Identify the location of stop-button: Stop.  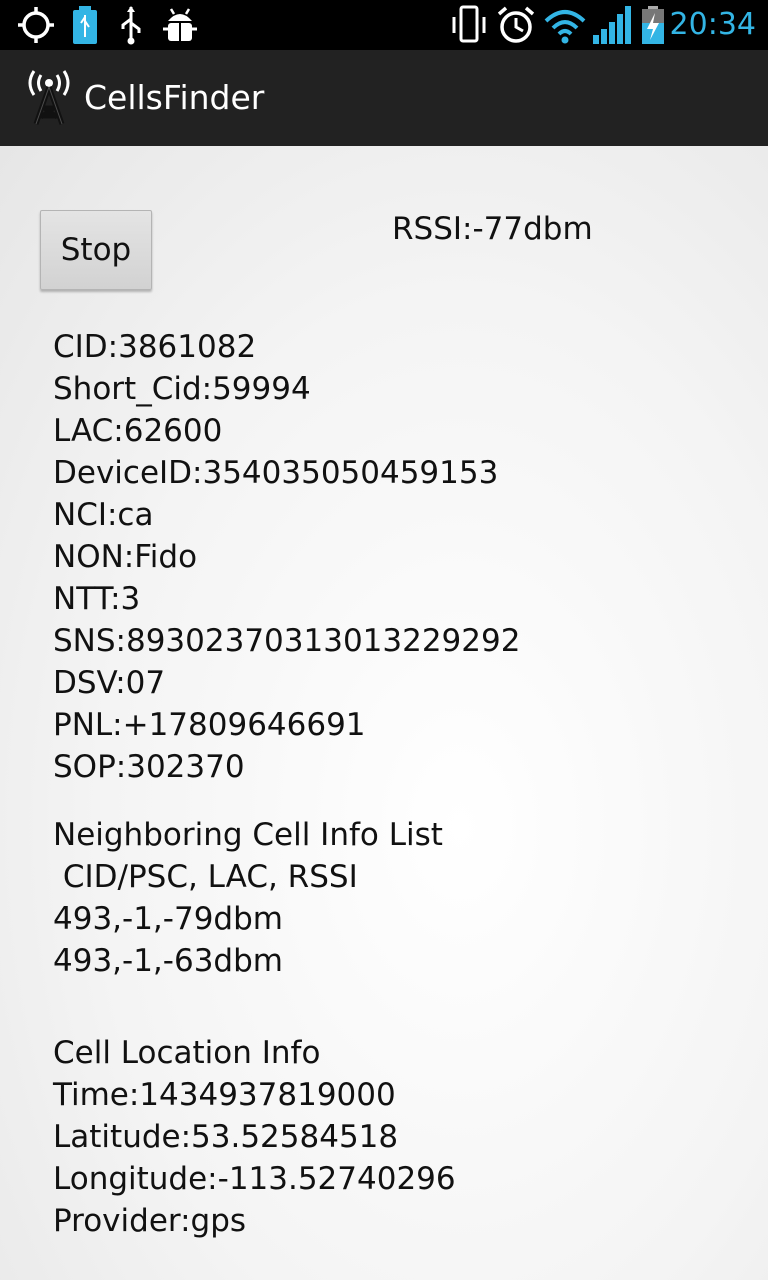
(96, 250).